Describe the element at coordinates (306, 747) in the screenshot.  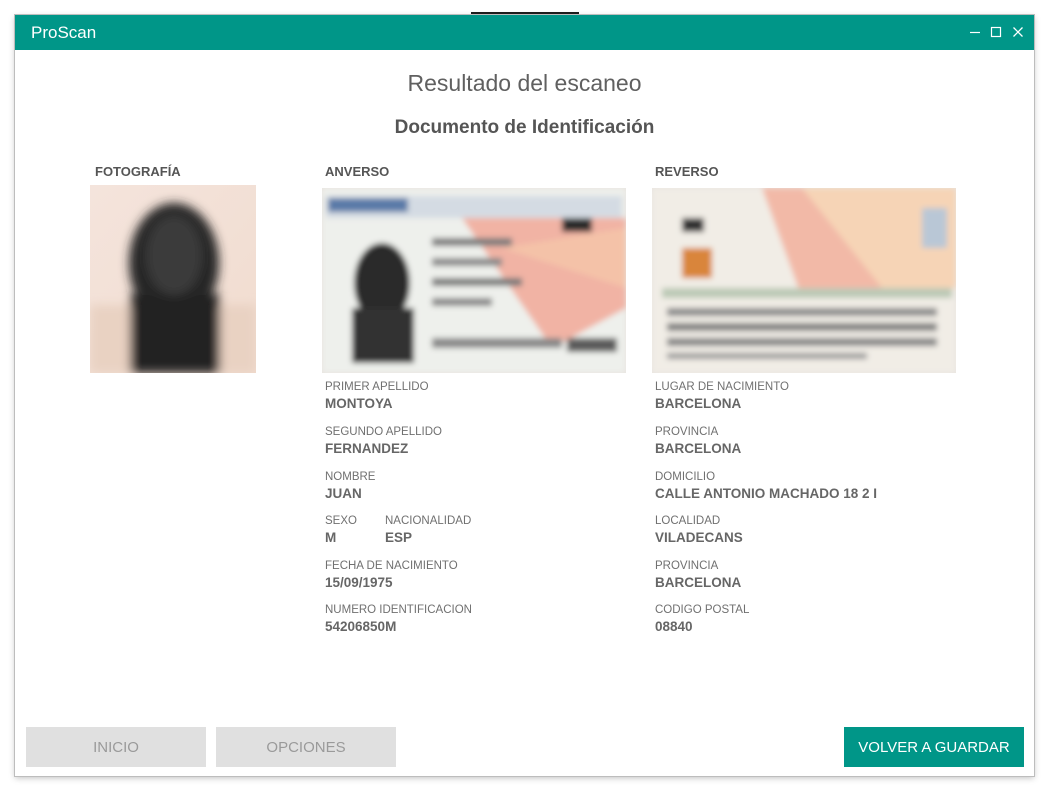
I see `opciones-button: OPCIONES` at that location.